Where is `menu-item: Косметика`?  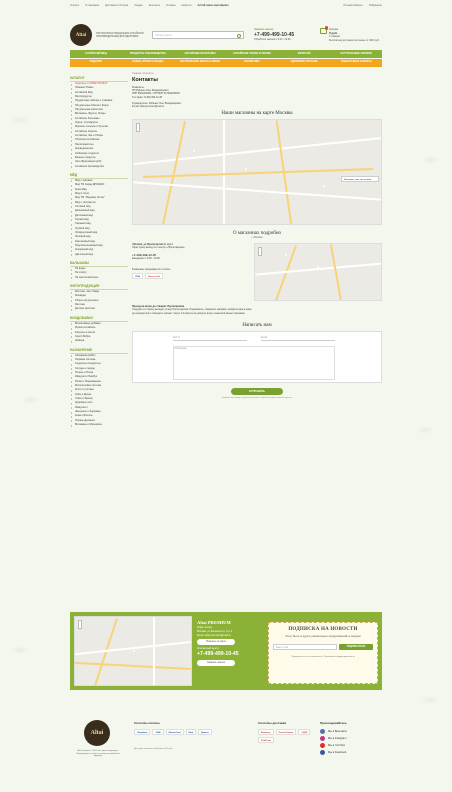 menu-item: Косметика is located at coordinates (252, 62).